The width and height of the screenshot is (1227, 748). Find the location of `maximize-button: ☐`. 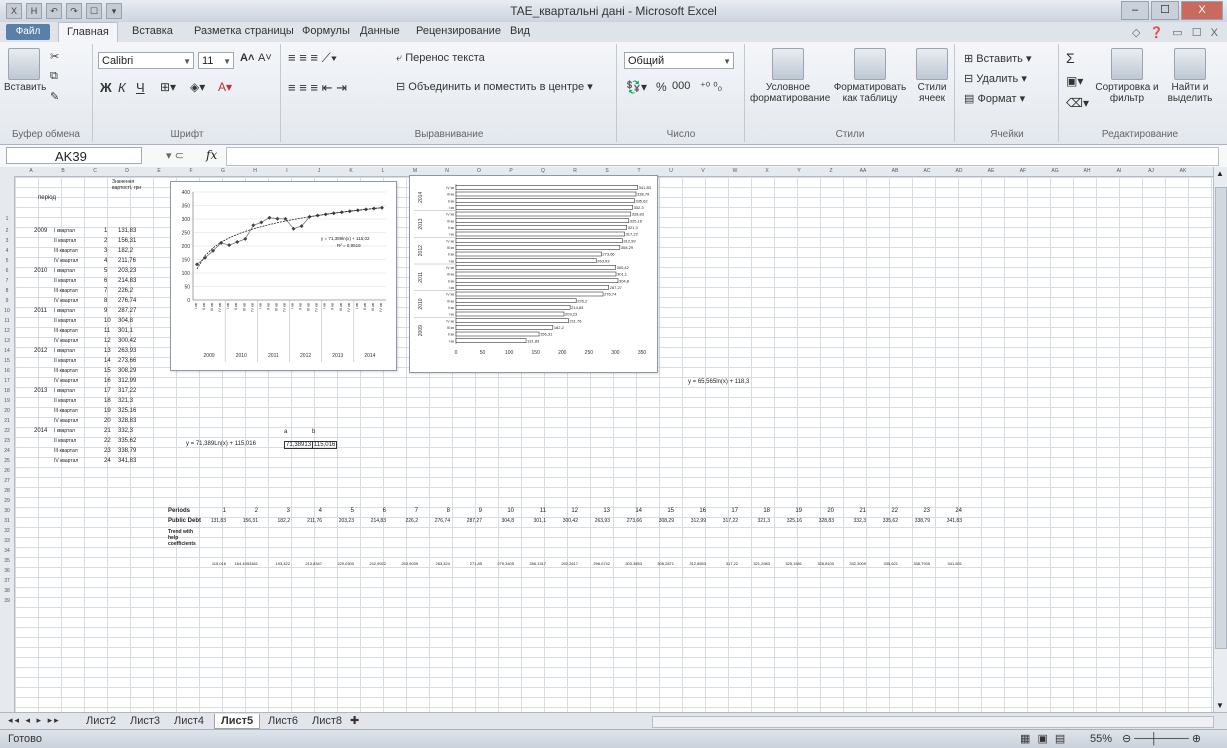

maximize-button: ☐ is located at coordinates (1165, 10).